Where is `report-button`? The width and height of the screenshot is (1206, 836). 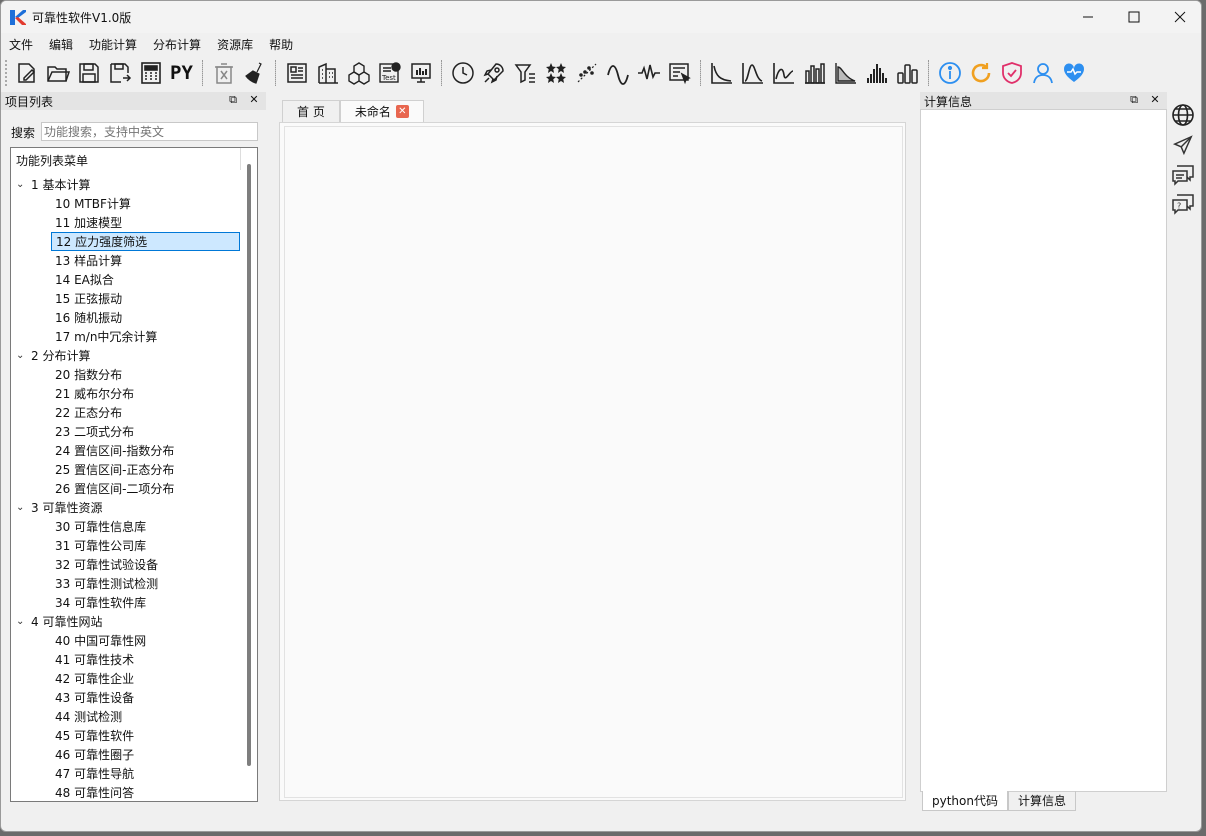
report-button is located at coordinates (296, 73).